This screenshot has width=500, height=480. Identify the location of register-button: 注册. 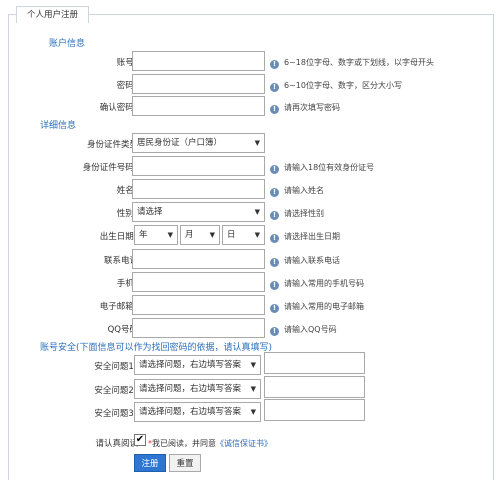
(150, 463).